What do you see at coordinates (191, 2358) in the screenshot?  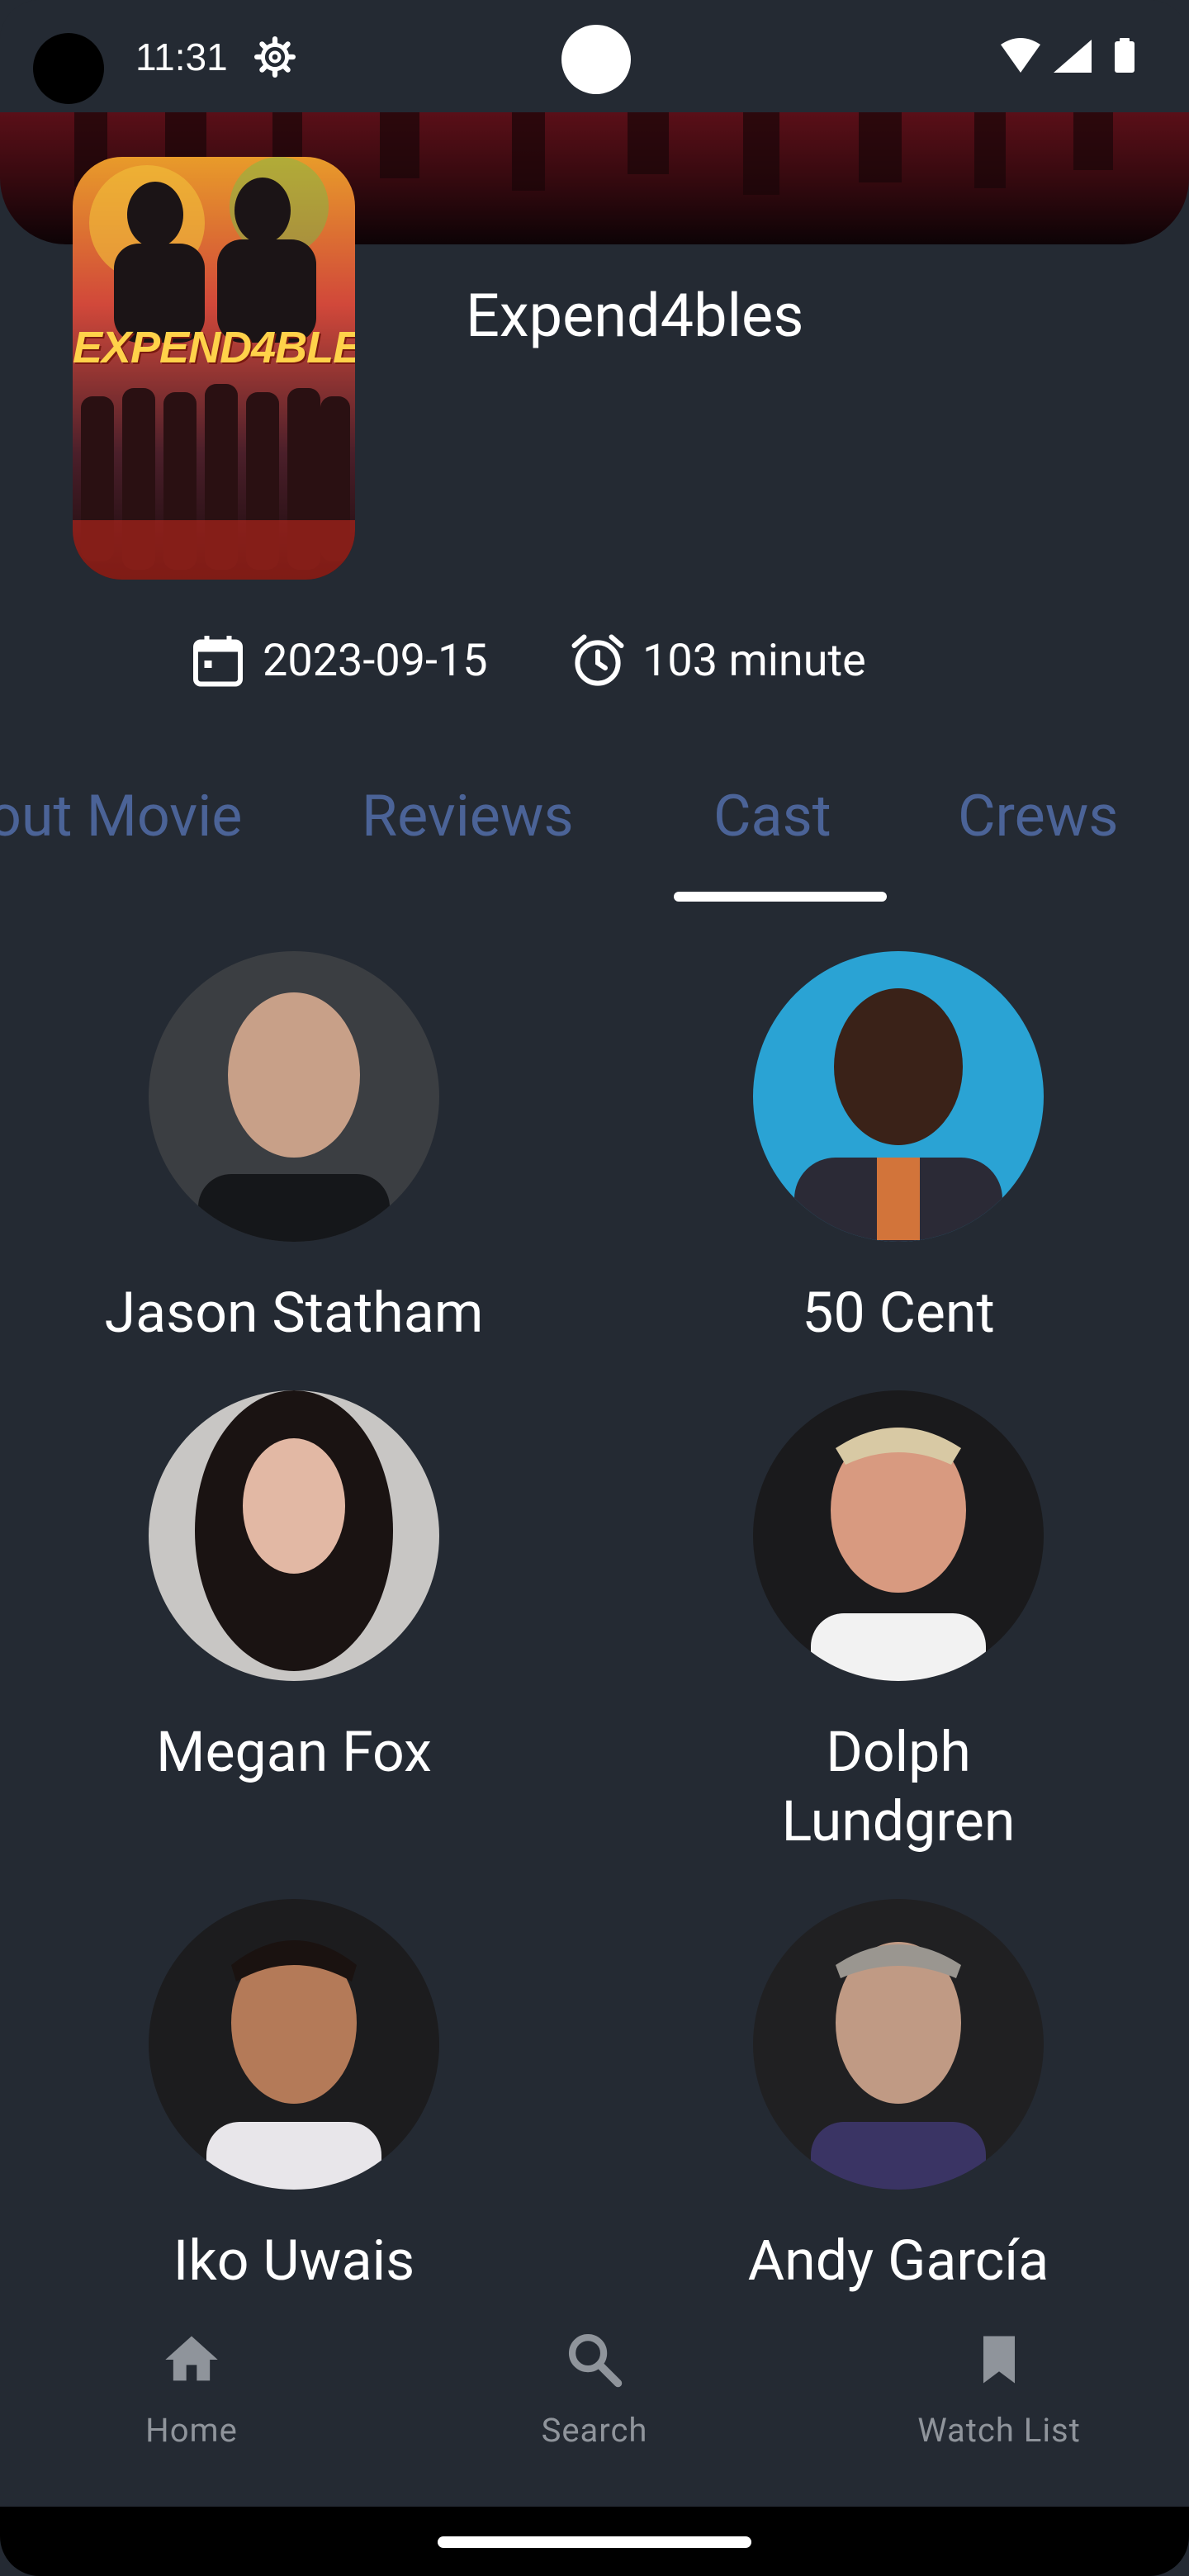 I see `home-icon` at bounding box center [191, 2358].